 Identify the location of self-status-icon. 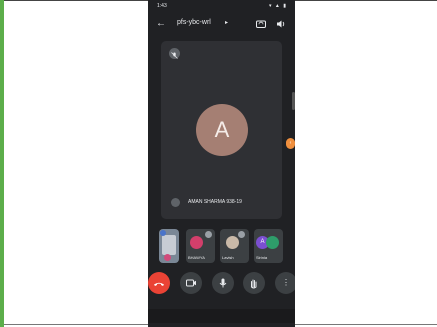
(163, 233).